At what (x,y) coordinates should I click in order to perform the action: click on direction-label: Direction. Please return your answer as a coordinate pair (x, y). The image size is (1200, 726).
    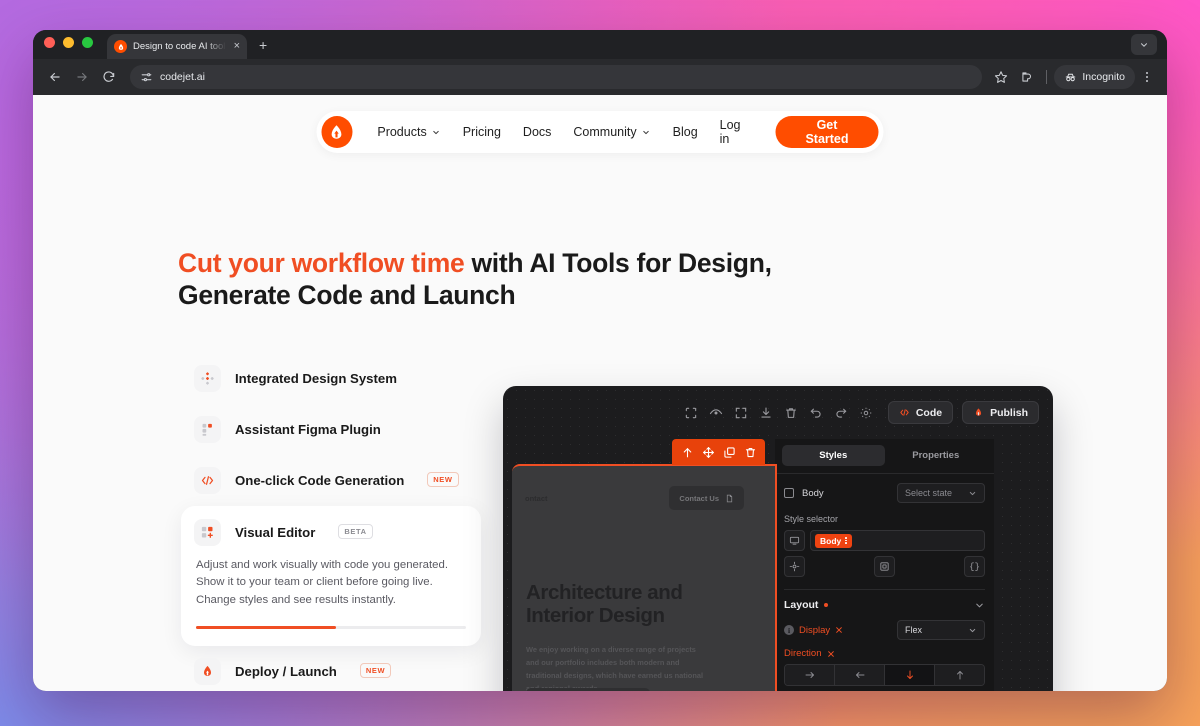
    Looking at the image, I should click on (803, 653).